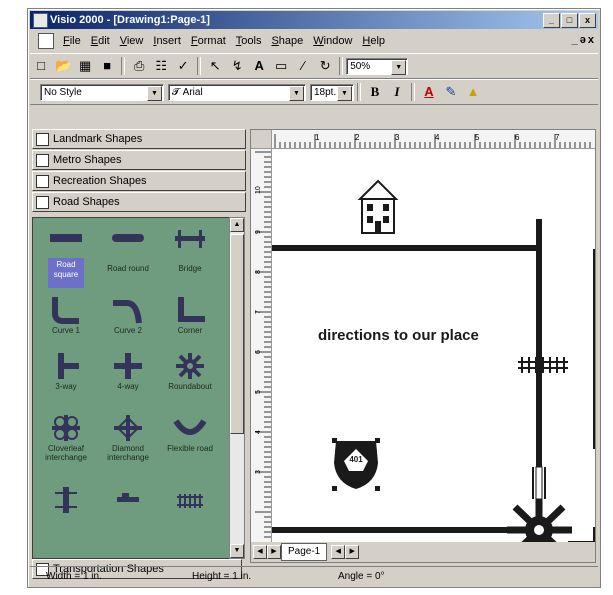 The width and height of the screenshot is (613, 595). I want to click on shape-road-square, so click(66, 238).